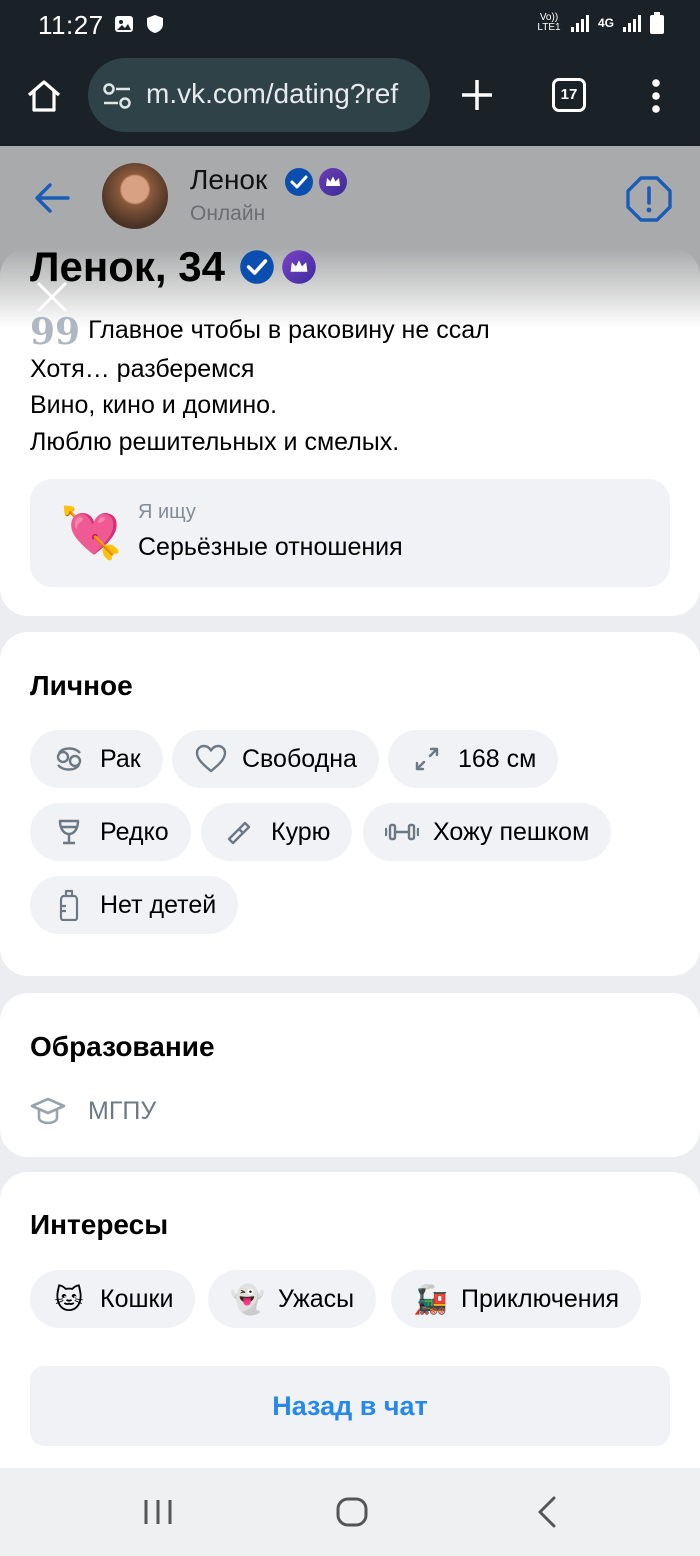  Describe the element at coordinates (350, 26) in the screenshot. I see `status-bar: 11:27 Vo)) LTE1 4G` at that location.